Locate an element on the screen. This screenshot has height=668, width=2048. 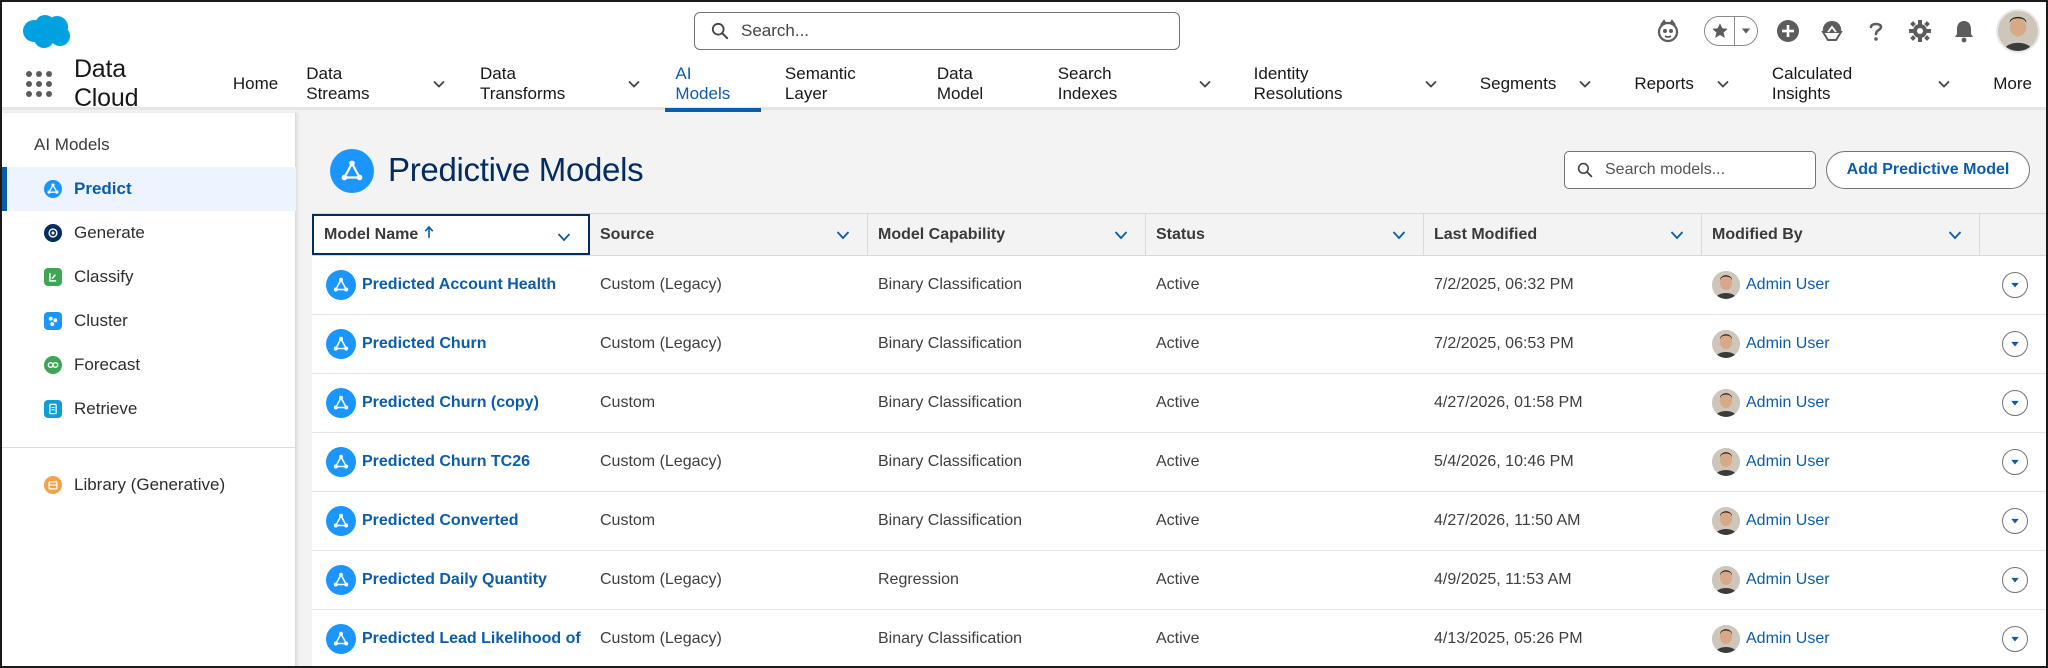
nav-item-calculated-insights: Calculated Insights is located at coordinates (1854, 84).